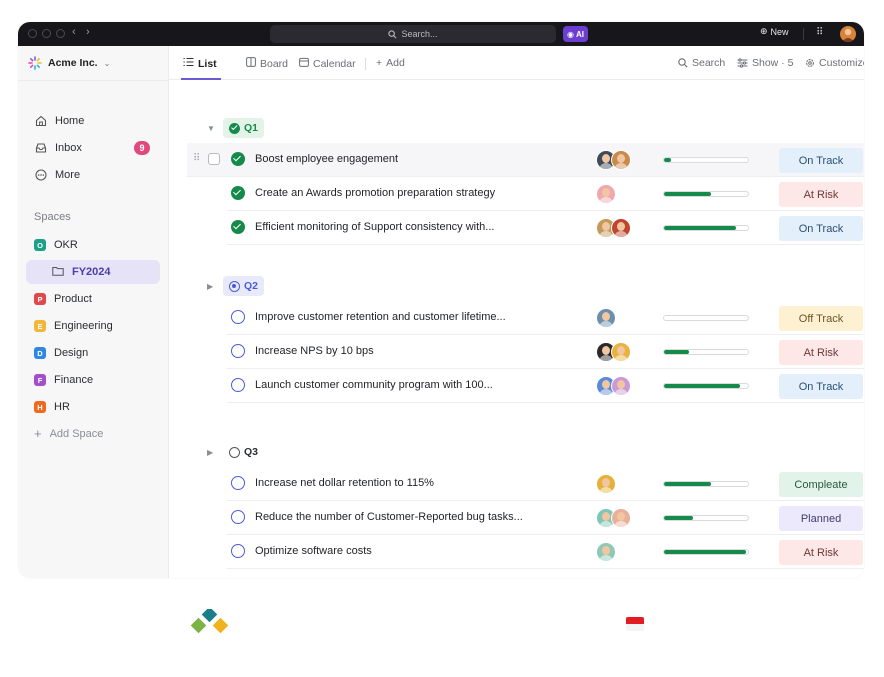 The width and height of the screenshot is (884, 677). I want to click on space-design: D Design, so click(61, 353).